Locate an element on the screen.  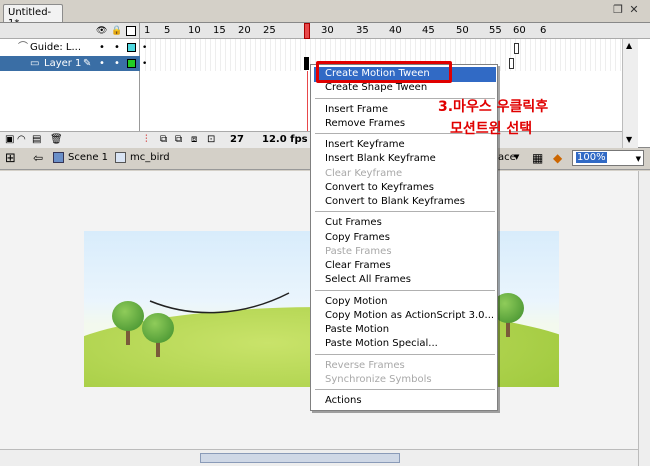
context-menu-item: Insert Keyframe is located at coordinates (365, 145).